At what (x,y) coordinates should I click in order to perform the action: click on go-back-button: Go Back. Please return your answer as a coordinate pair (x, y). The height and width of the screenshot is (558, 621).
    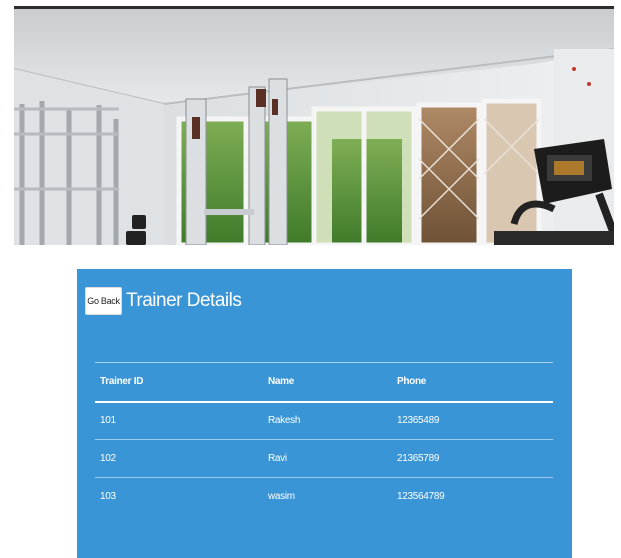
    Looking at the image, I should click on (103, 301).